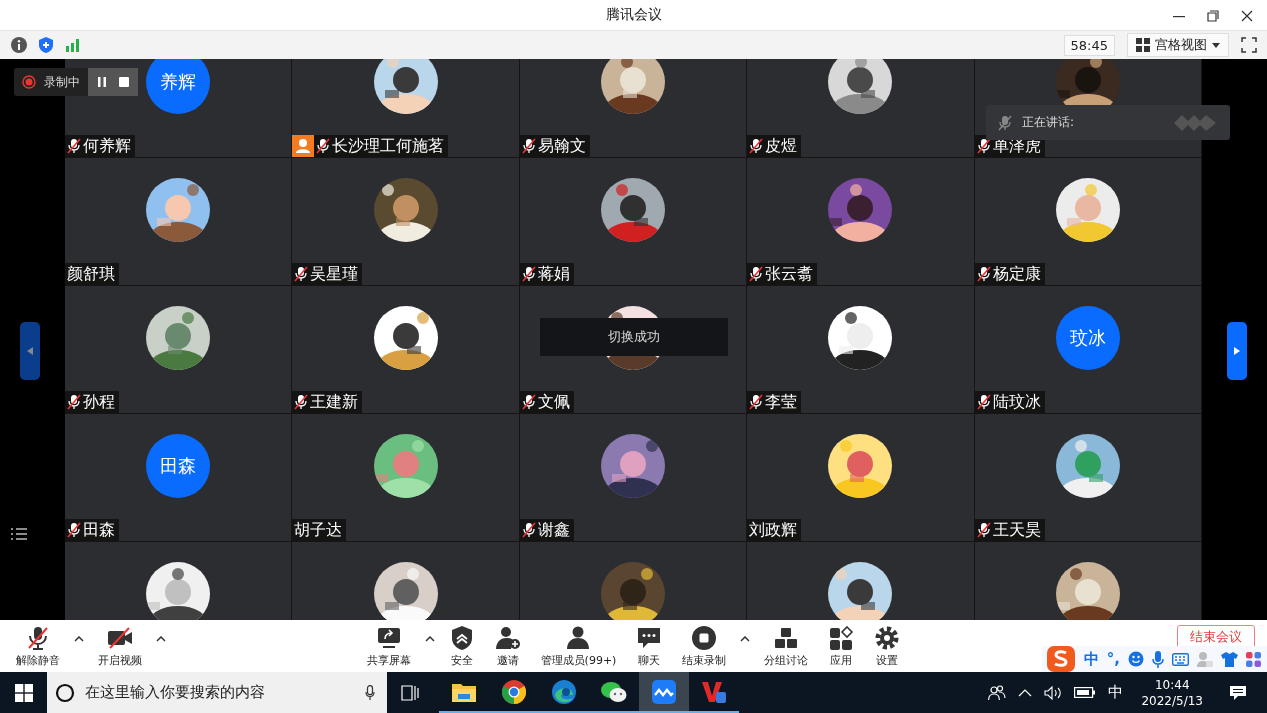 The width and height of the screenshot is (1267, 713). I want to click on shirt-icon, so click(1229, 659).